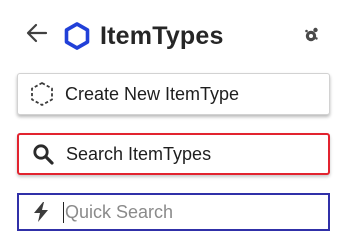 The image size is (338, 241). Describe the element at coordinates (139, 153) in the screenshot. I see `search-itemtypes-label: Search ItemTypes` at that location.